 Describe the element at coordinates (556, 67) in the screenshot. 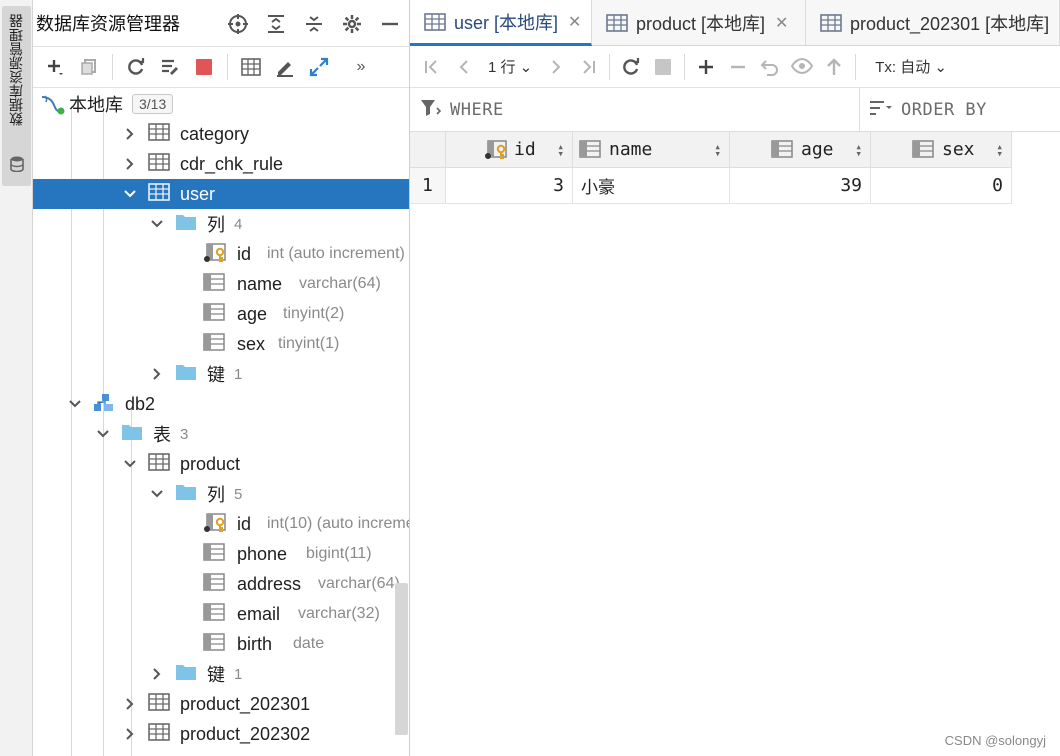

I see `next-page-icon` at that location.